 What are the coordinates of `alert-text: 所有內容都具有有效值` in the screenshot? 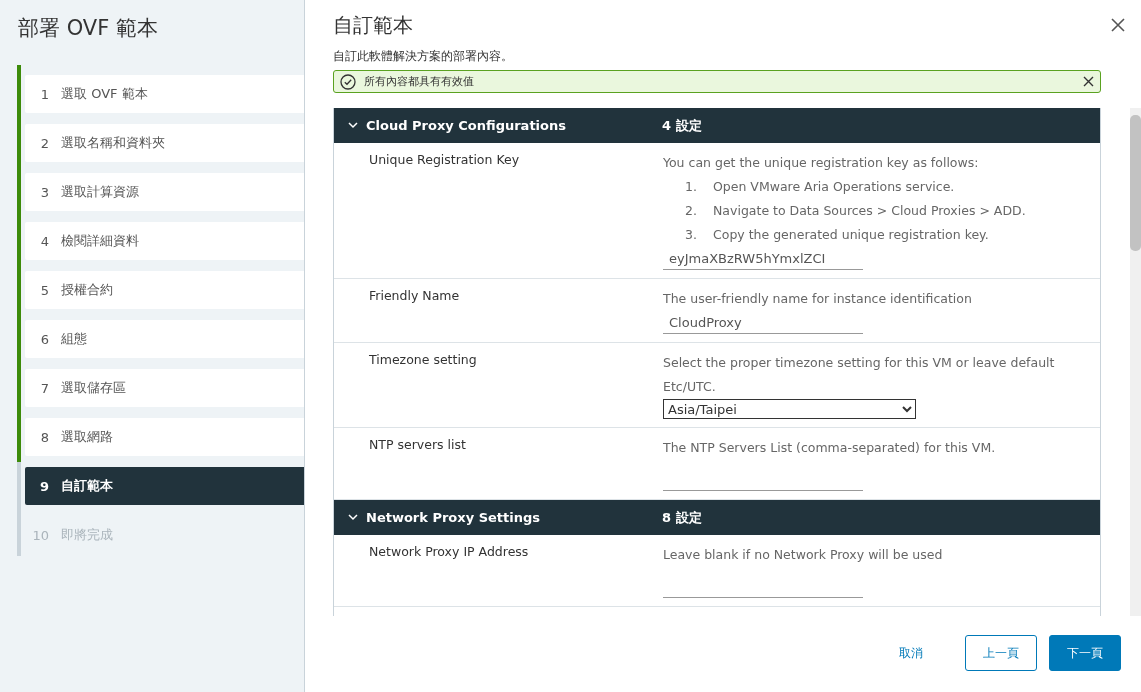 It's located at (419, 81).